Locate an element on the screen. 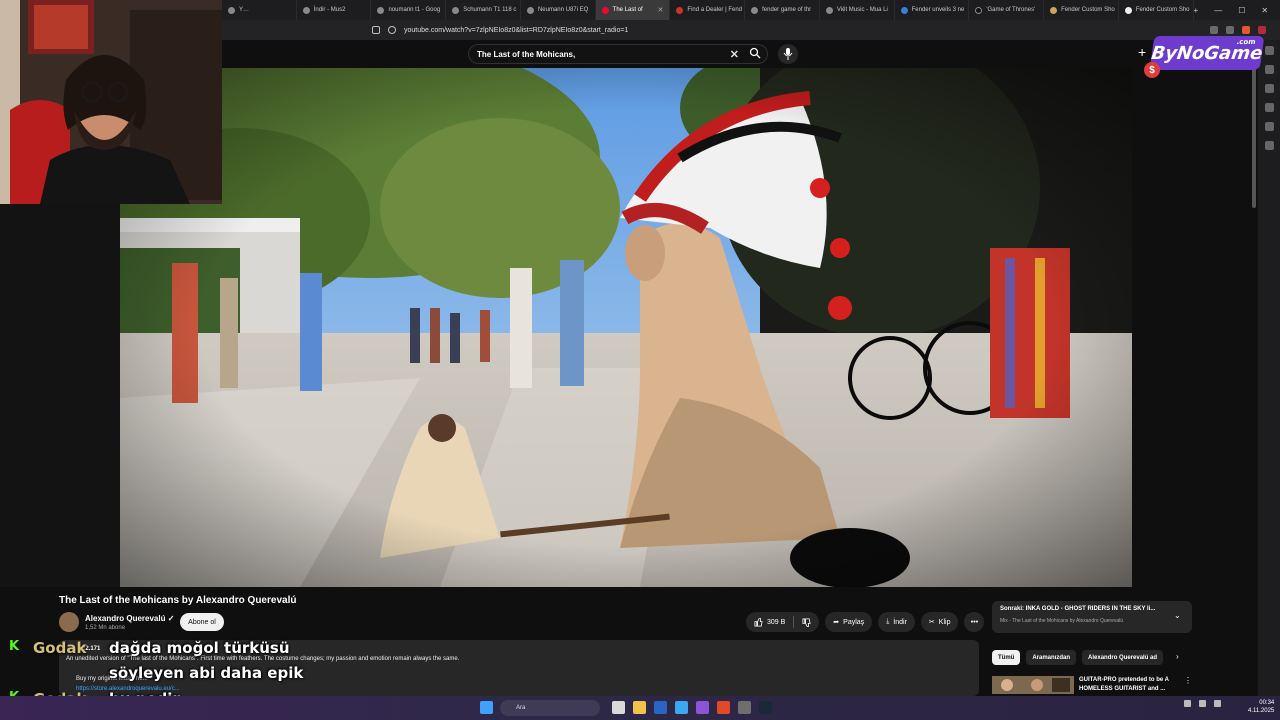 Image resolution: width=1280 pixels, height=720 pixels. more-actions-button: ••• is located at coordinates (974, 622).